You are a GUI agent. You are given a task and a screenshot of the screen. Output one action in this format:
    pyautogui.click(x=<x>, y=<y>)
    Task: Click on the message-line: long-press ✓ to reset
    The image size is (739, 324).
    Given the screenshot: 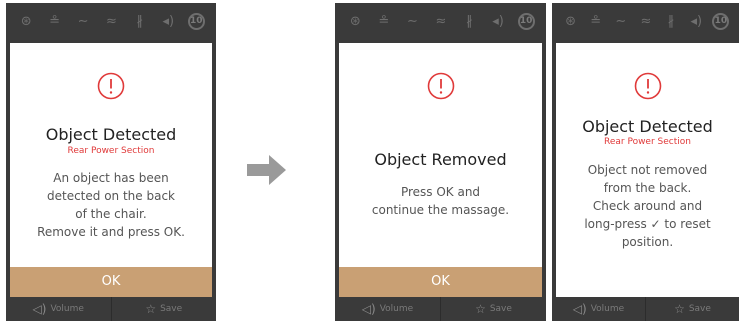 What is the action you would take?
    pyautogui.click(x=647, y=224)
    